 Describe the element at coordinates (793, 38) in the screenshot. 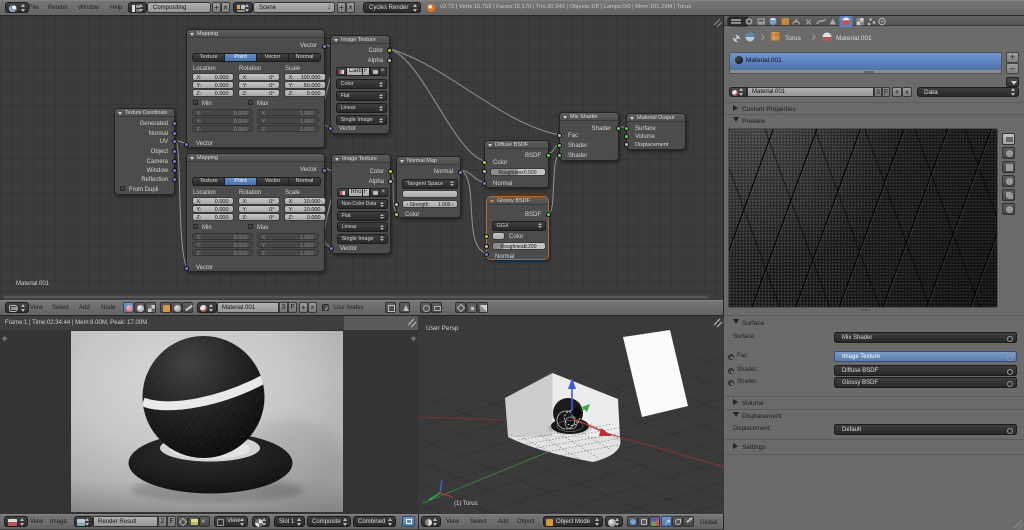

I see `svg-text: Torus` at that location.